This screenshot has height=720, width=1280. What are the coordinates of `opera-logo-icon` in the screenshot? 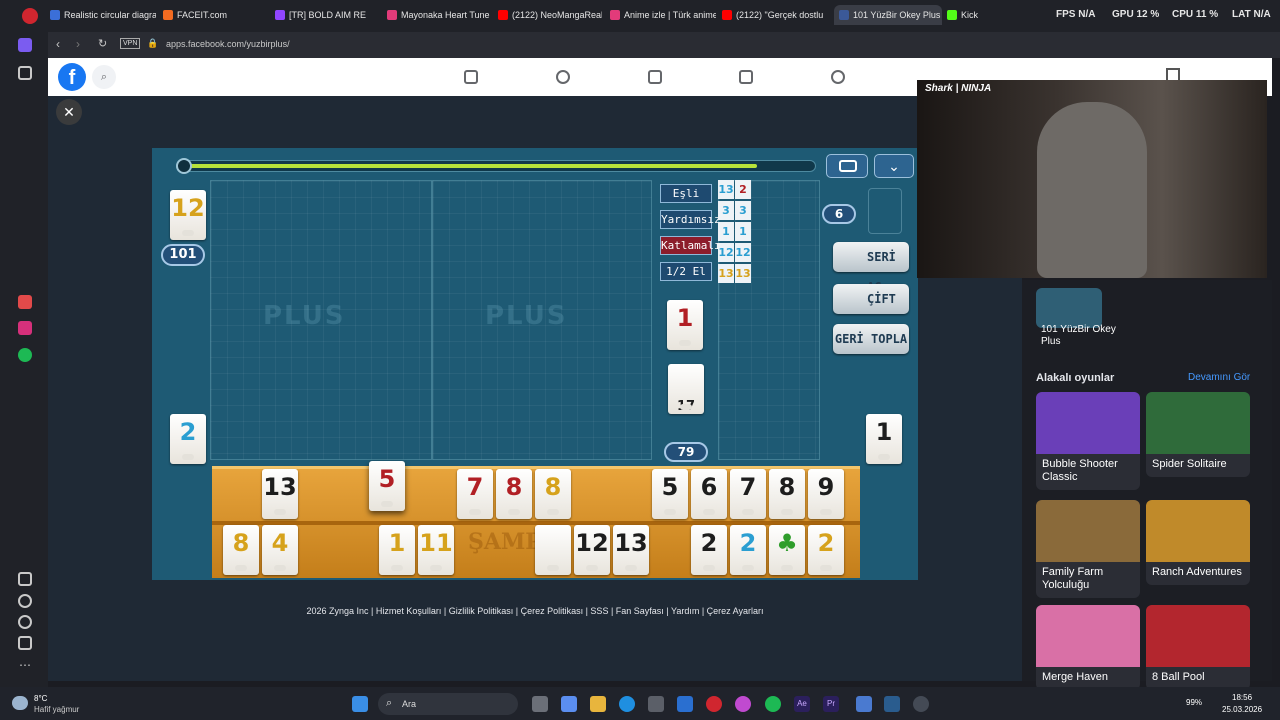 It's located at (30, 16).